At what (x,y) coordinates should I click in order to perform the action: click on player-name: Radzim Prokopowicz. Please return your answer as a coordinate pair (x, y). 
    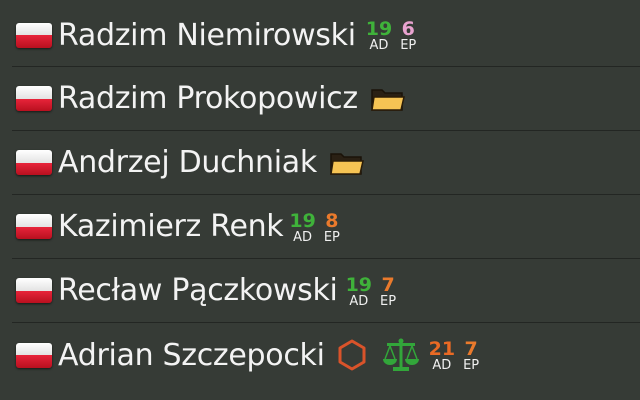
    Looking at the image, I should click on (208, 98).